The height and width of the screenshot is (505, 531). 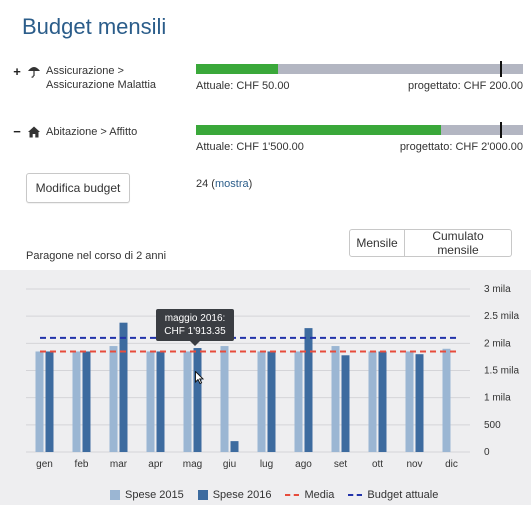 I want to click on page-title: Budget mensili, so click(x=94, y=26).